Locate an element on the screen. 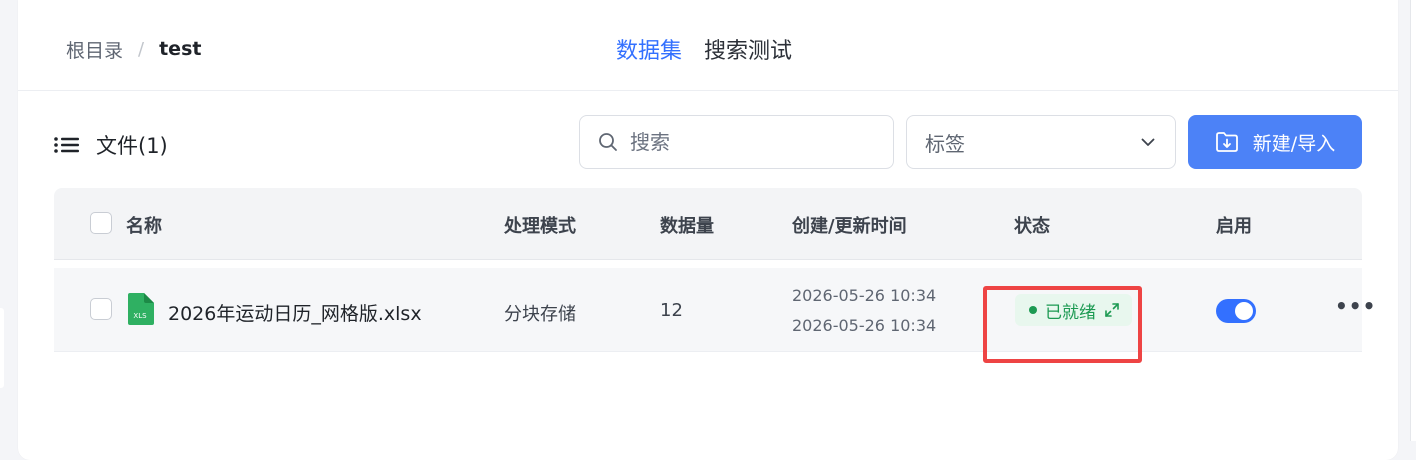 The height and width of the screenshot is (460, 1416). table-header: 名称 处理模式 数据量 创建/更新时间 状态 启用 is located at coordinates (708, 224).